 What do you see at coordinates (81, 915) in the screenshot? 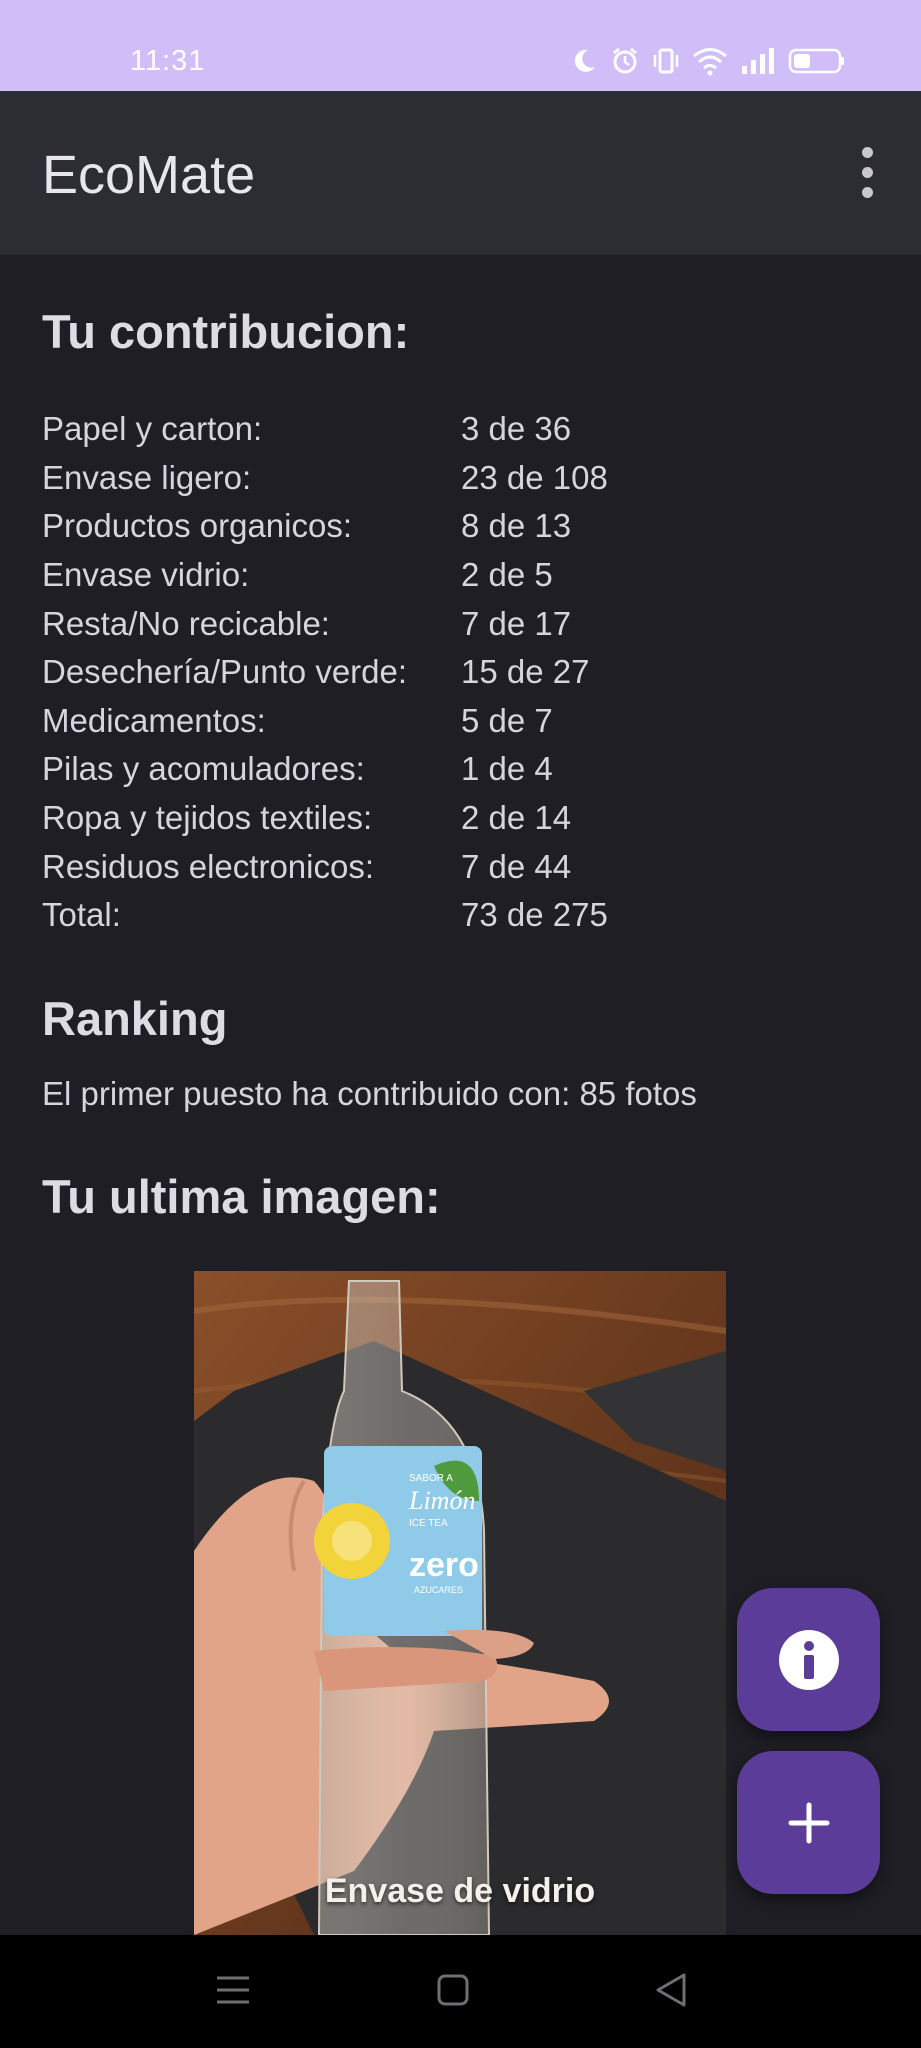
I see `stat-label: Total:` at bounding box center [81, 915].